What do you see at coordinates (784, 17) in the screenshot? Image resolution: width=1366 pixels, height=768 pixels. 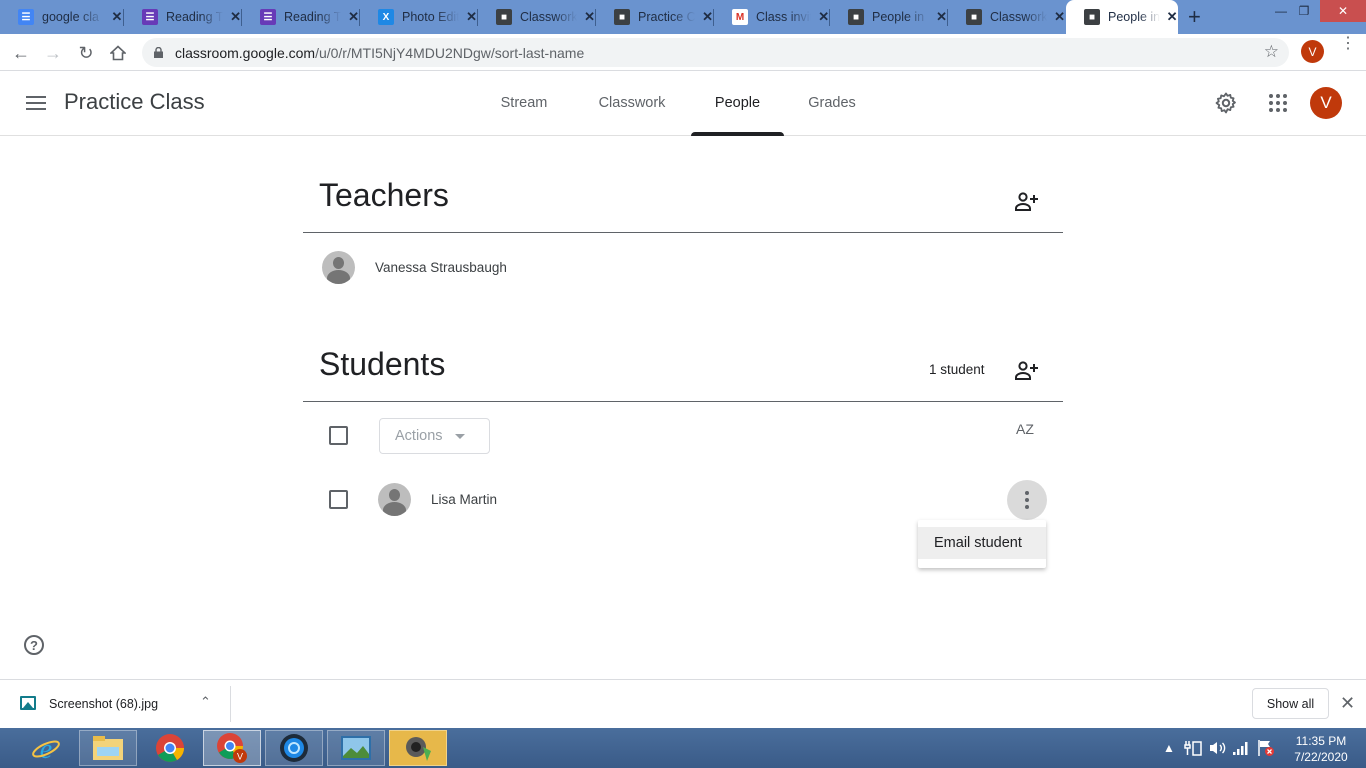 I see `tab-title: Class invit` at bounding box center [784, 17].